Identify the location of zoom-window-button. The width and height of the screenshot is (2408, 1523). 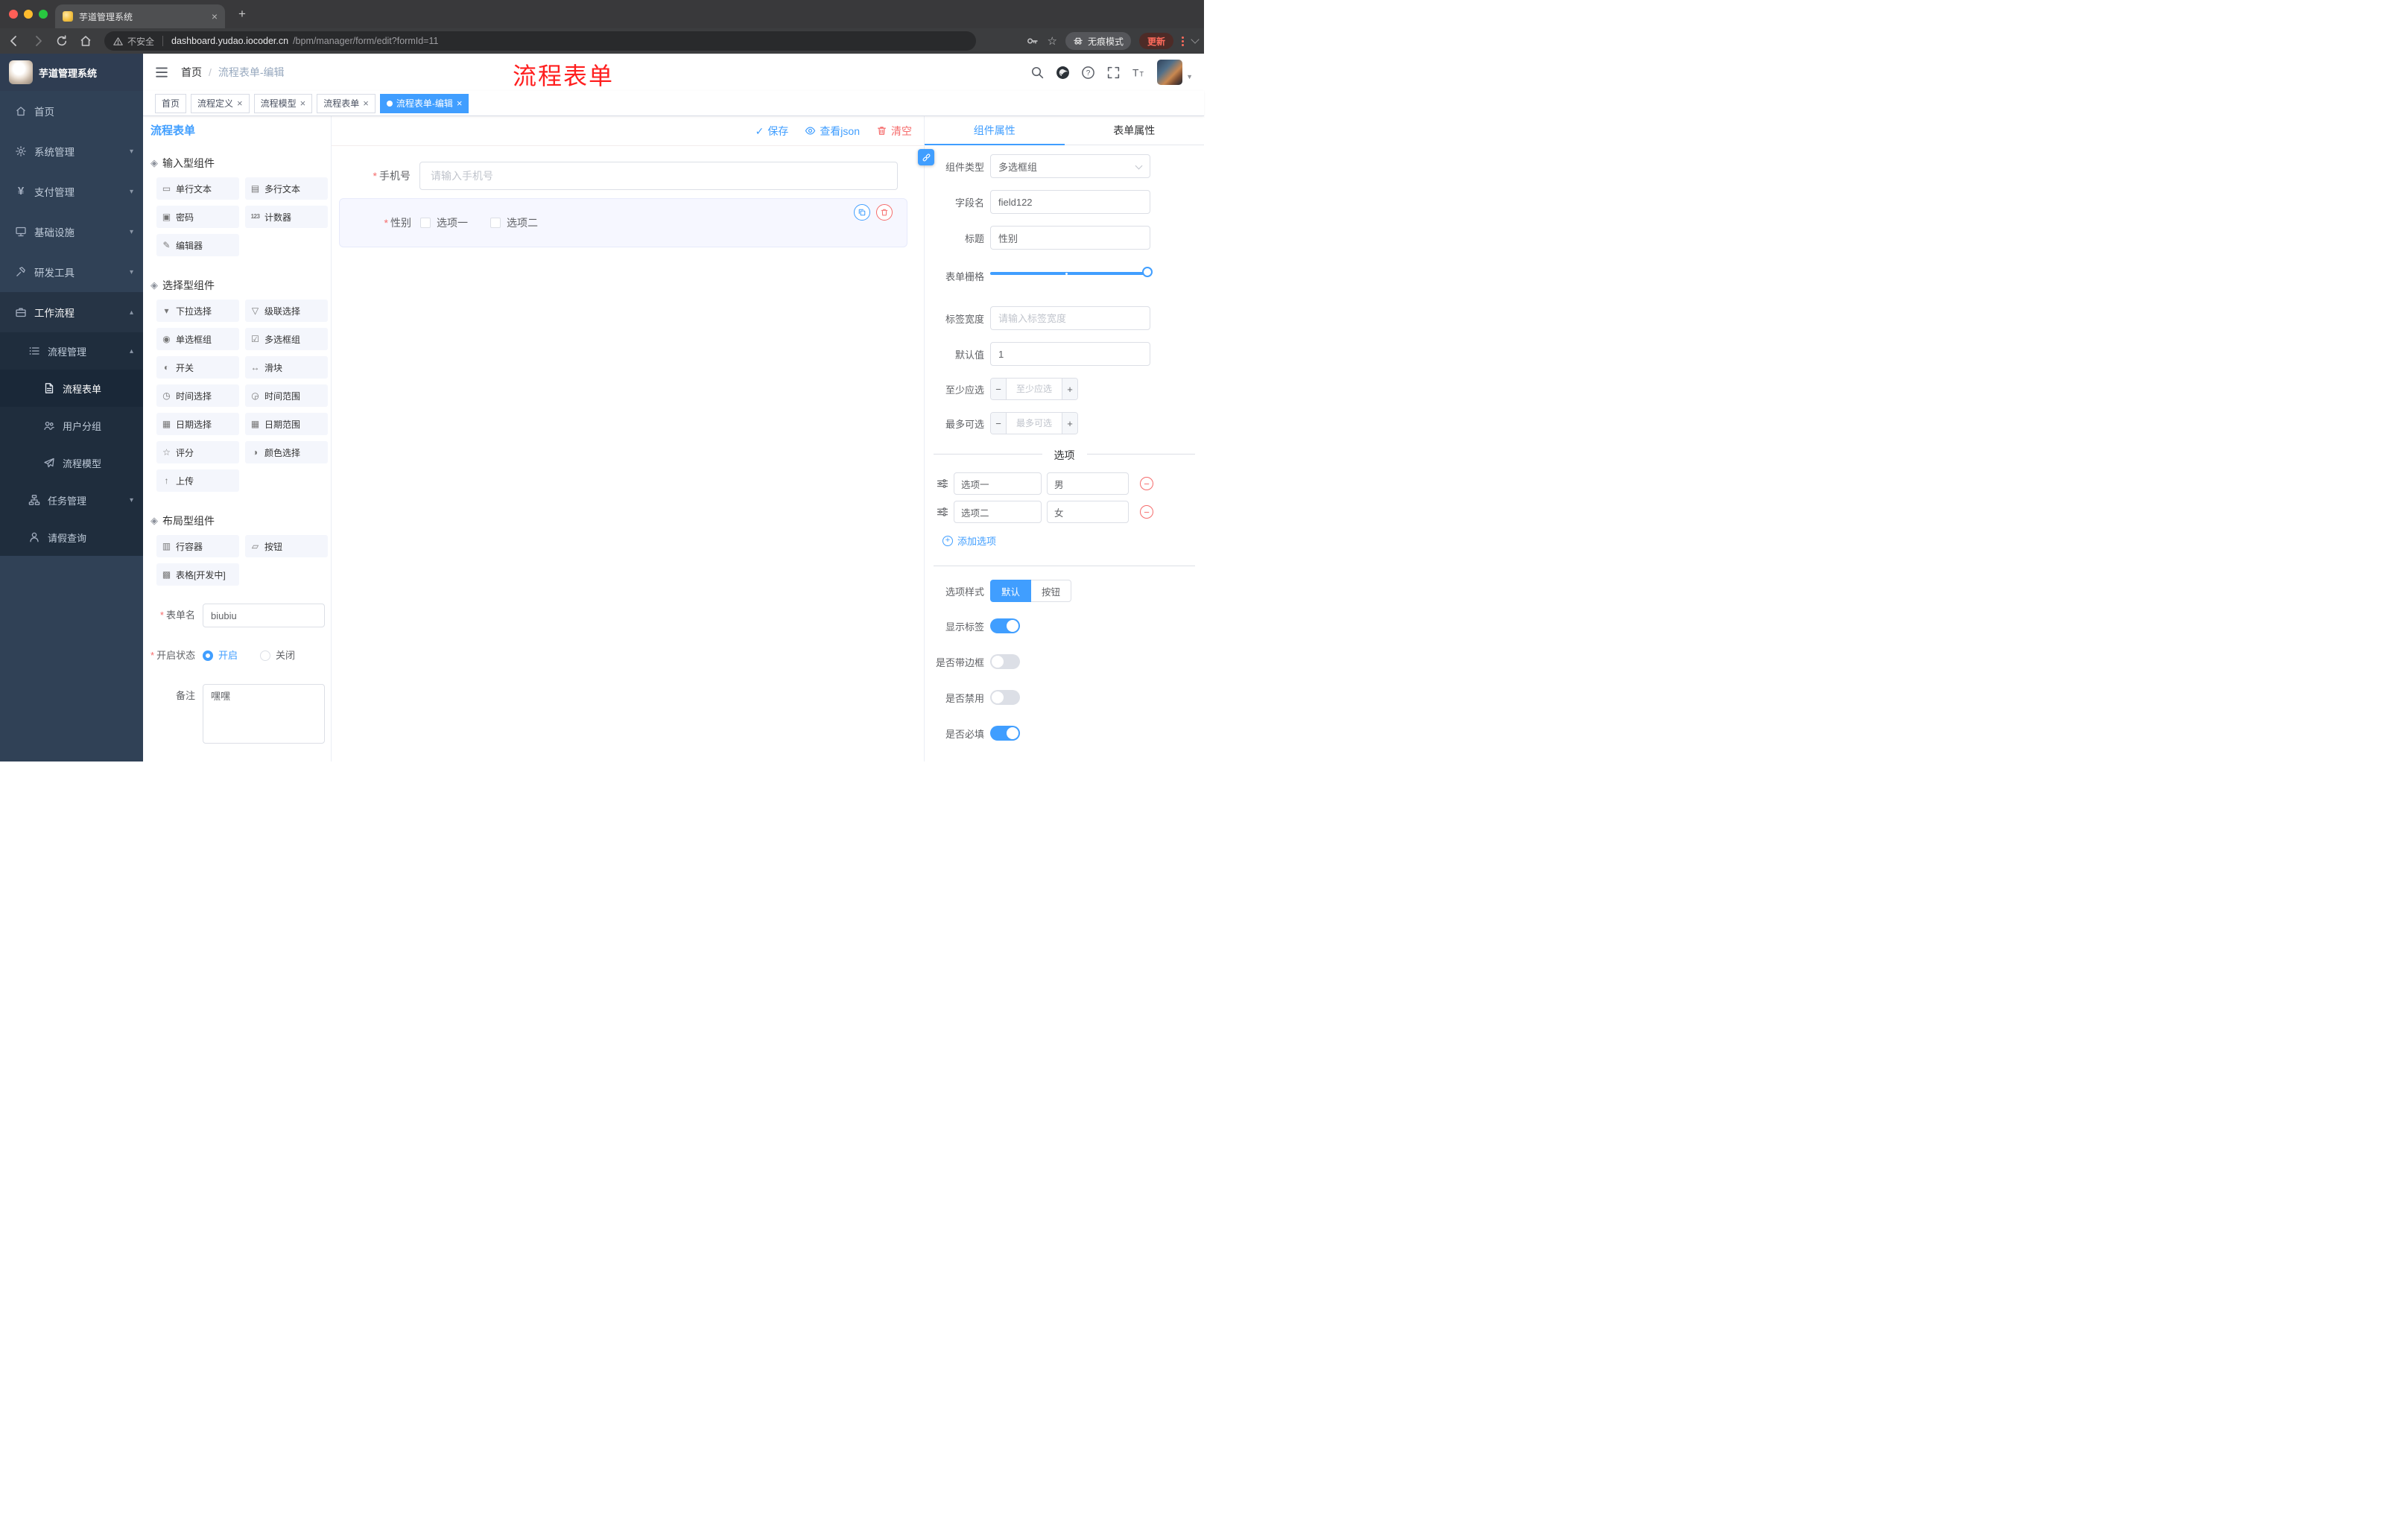
(43, 15).